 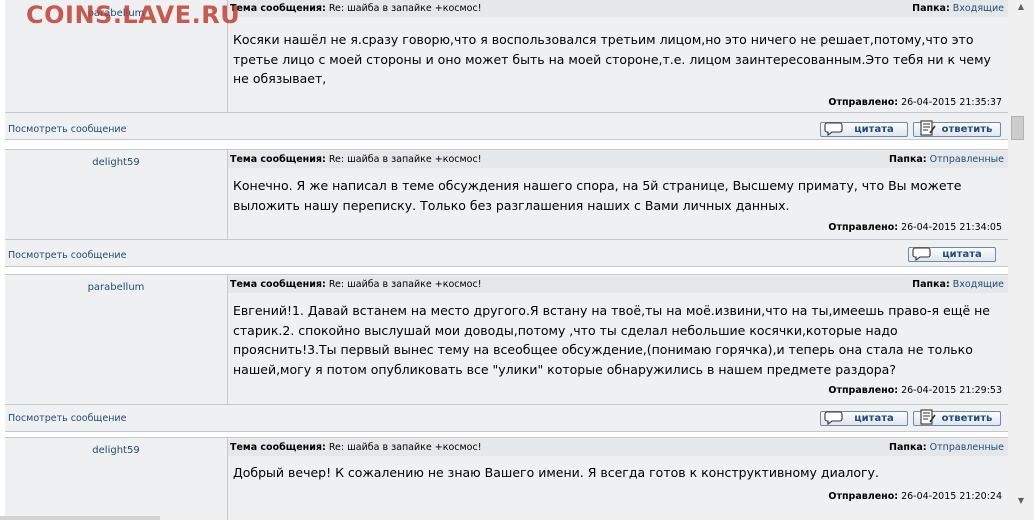 I want to click on sent-timestamp: 26-04-2015 21:29:53, so click(x=951, y=390).